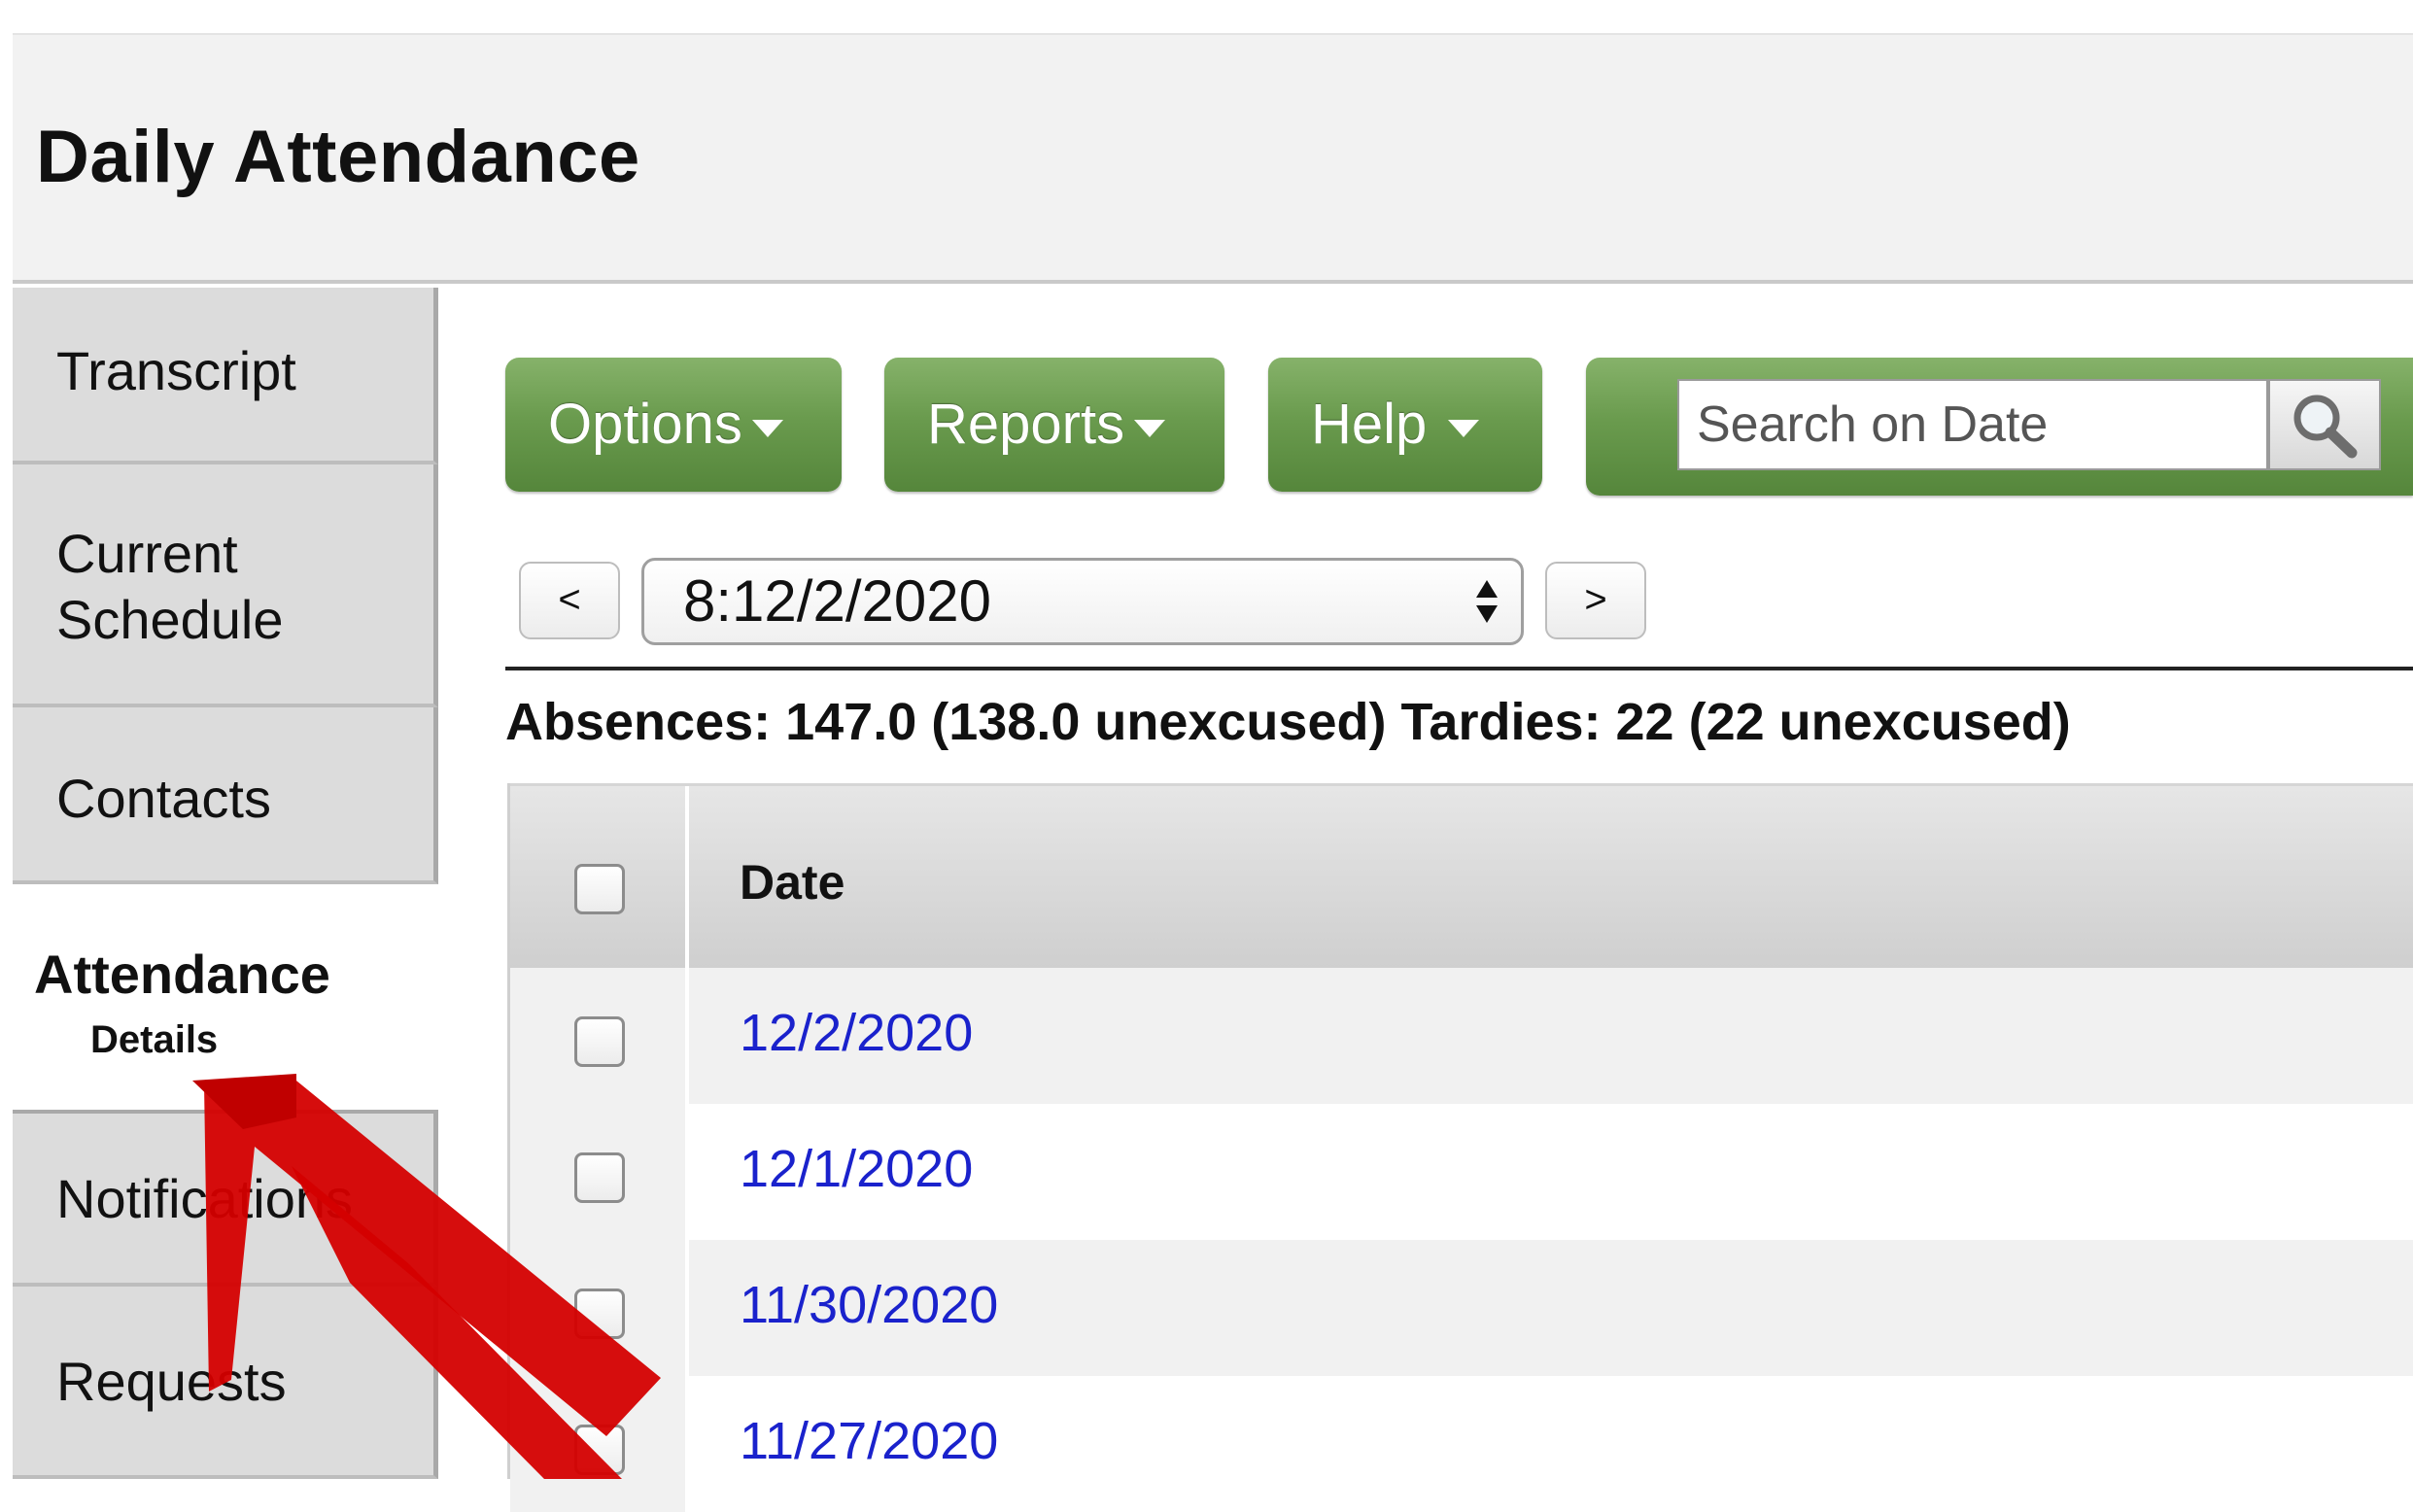 The width and height of the screenshot is (2413, 1512). I want to click on search-bar, so click(2000, 427).